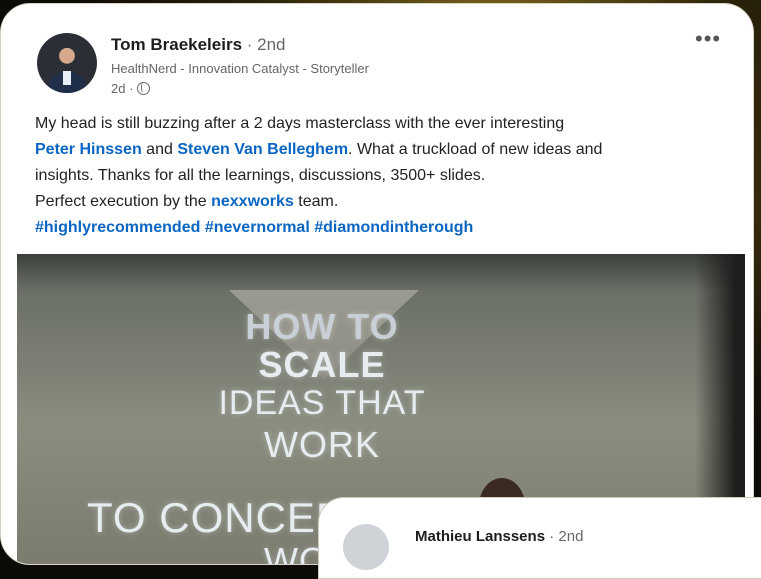 This screenshot has width=761, height=579. Describe the element at coordinates (322, 364) in the screenshot. I see `slide-text-line-2: SCALE` at that location.